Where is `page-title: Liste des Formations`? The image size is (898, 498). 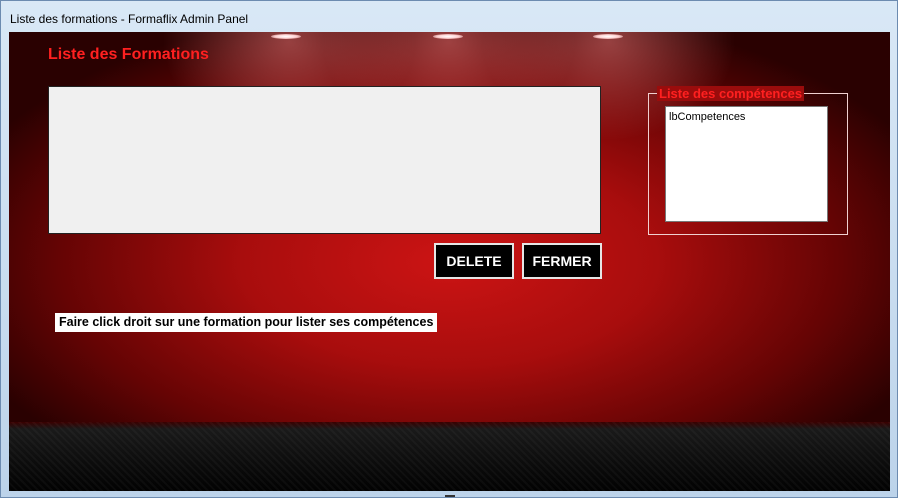
page-title: Liste des Formations is located at coordinates (128, 54).